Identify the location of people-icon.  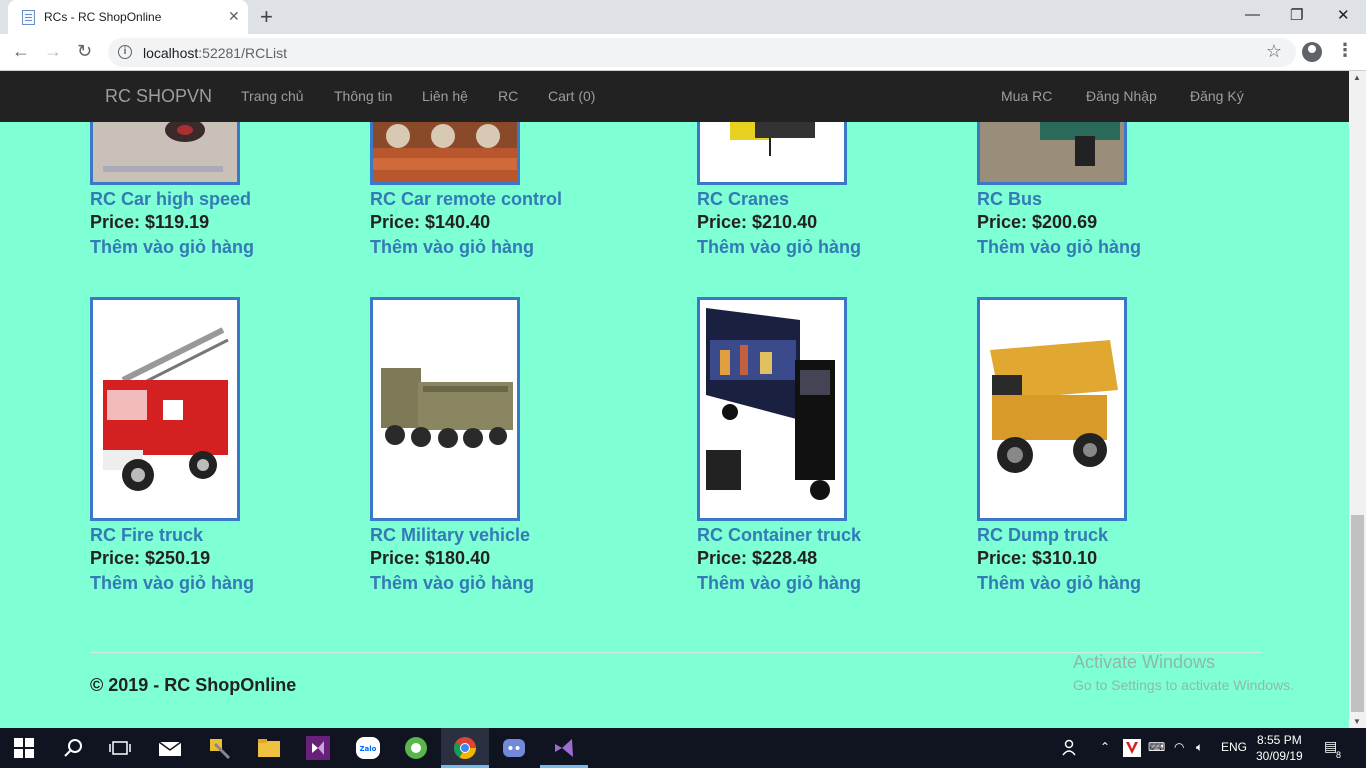
(1071, 748).